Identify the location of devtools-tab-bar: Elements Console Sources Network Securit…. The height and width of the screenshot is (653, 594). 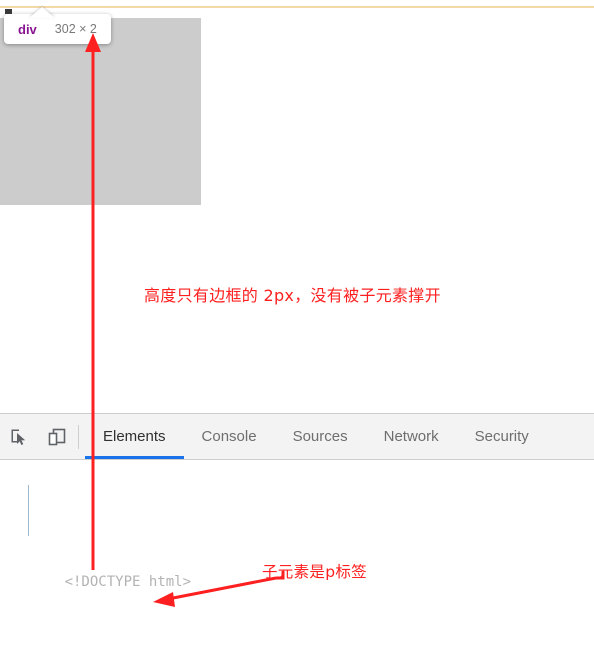
(316, 436).